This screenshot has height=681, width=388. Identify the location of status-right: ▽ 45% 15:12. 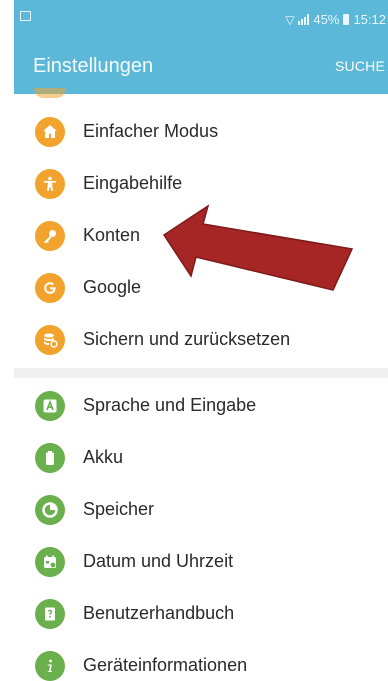
(335, 19).